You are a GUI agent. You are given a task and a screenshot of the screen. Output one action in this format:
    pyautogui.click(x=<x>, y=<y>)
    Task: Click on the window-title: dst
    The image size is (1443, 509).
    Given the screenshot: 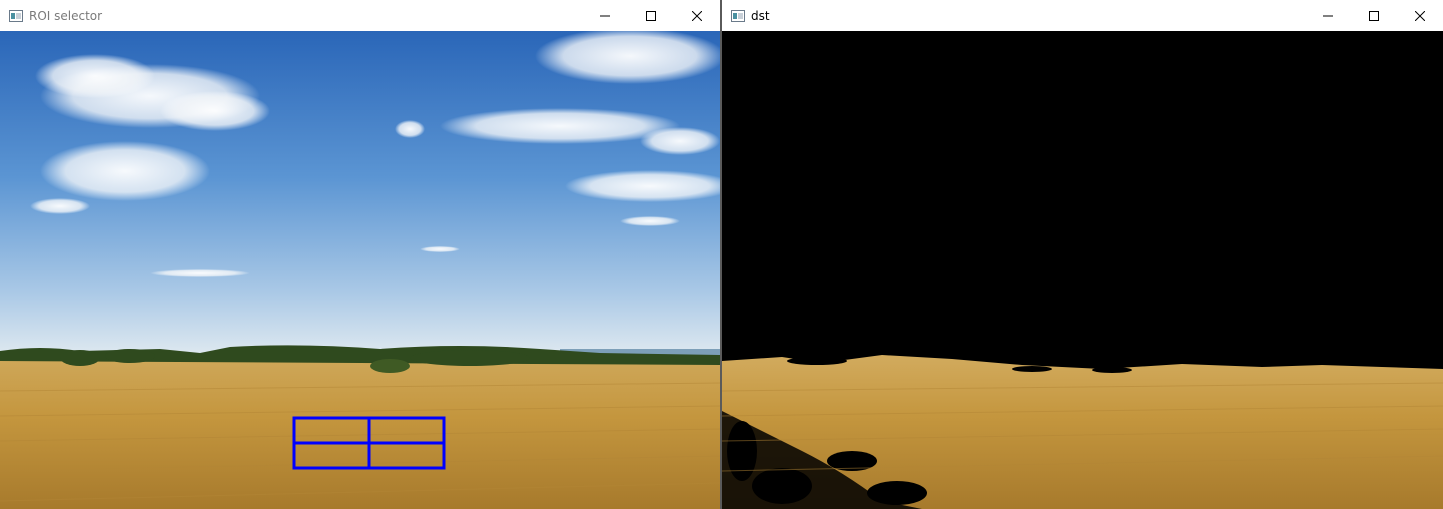 What is the action you would take?
    pyautogui.click(x=760, y=15)
    